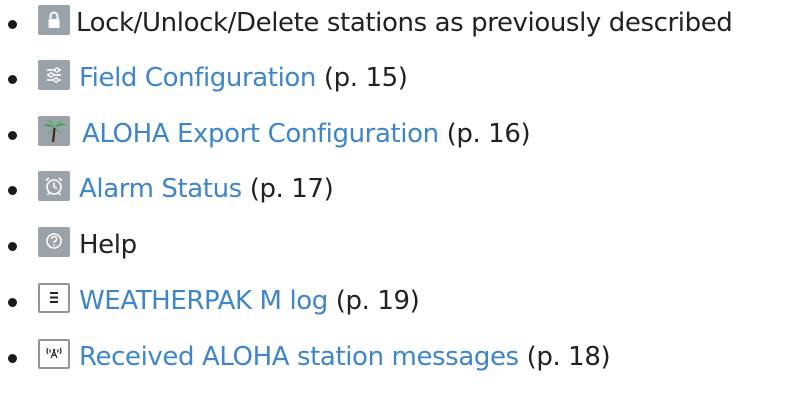 This screenshot has height=407, width=800. I want to click on page-ref: (p. 18), so click(568, 357).